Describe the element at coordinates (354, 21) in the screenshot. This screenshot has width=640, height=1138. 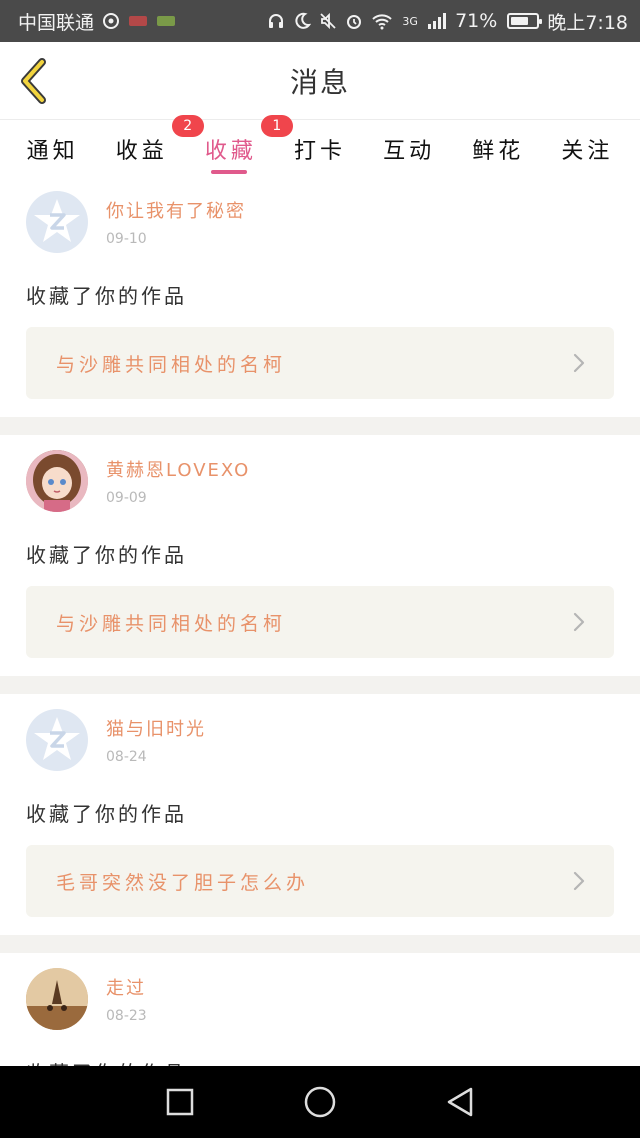
I see `alarm-icon` at that location.